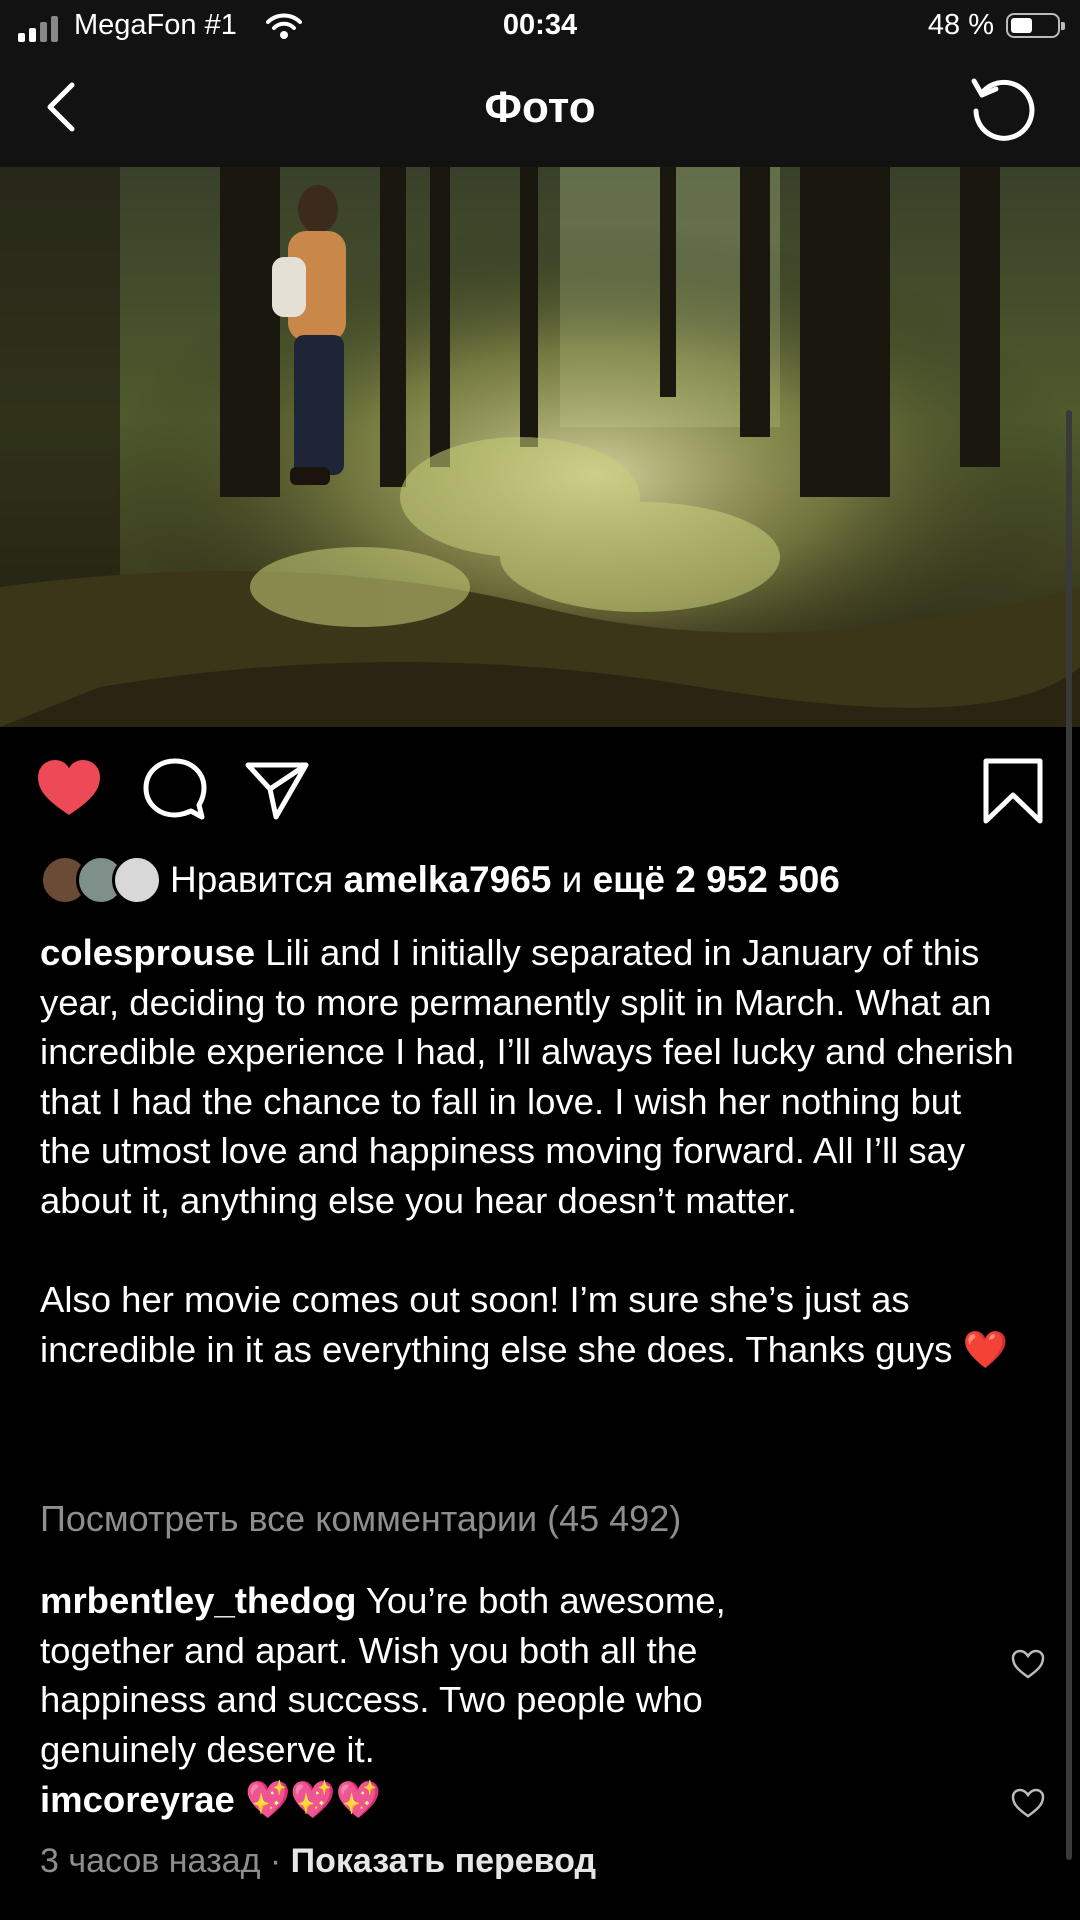 This screenshot has height=1920, width=1080. Describe the element at coordinates (1069, 1135) in the screenshot. I see `scrollbar` at that location.